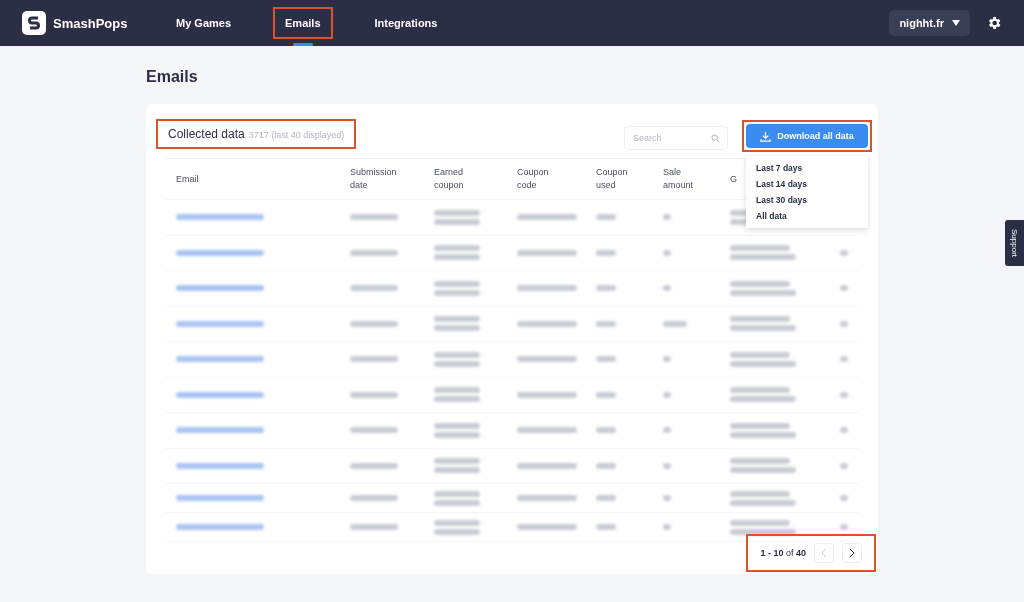 The height and width of the screenshot is (602, 1024). I want to click on next-page-button, so click(852, 553).